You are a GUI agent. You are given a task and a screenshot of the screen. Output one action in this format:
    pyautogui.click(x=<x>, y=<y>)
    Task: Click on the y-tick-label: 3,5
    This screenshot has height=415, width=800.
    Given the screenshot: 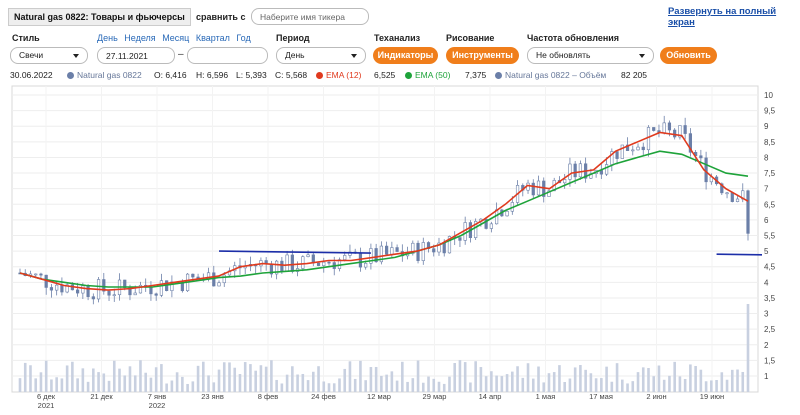 What is the action you would take?
    pyautogui.click(x=770, y=298)
    